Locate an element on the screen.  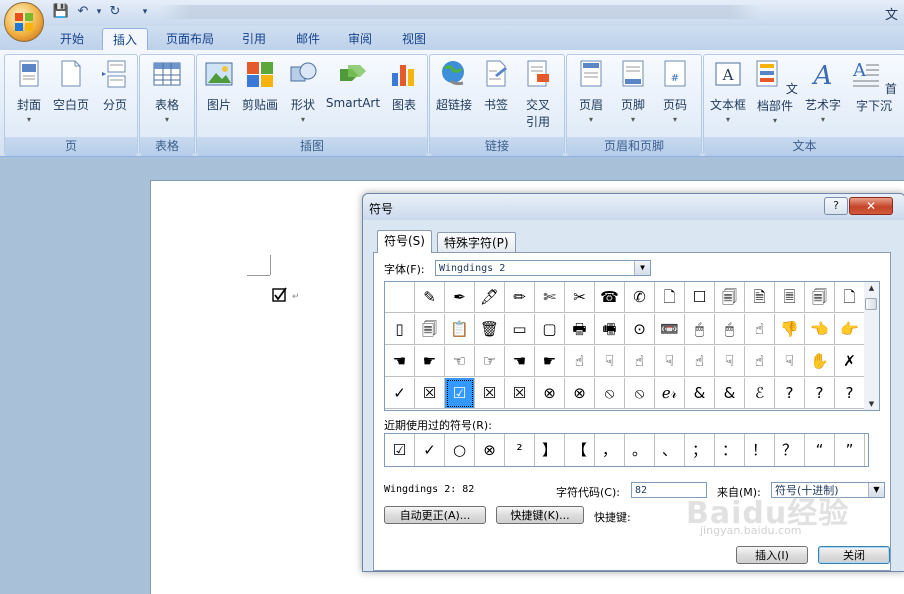
tab-mailings: 邮件 is located at coordinates (308, 39).